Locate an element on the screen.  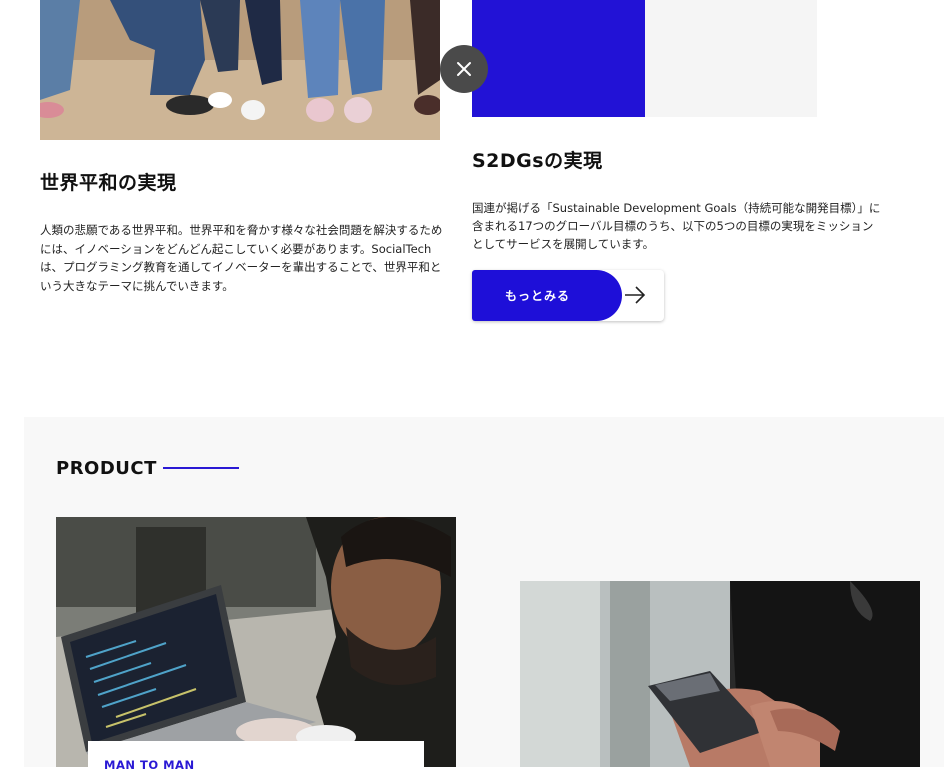
close-icon is located at coordinates (464, 69).